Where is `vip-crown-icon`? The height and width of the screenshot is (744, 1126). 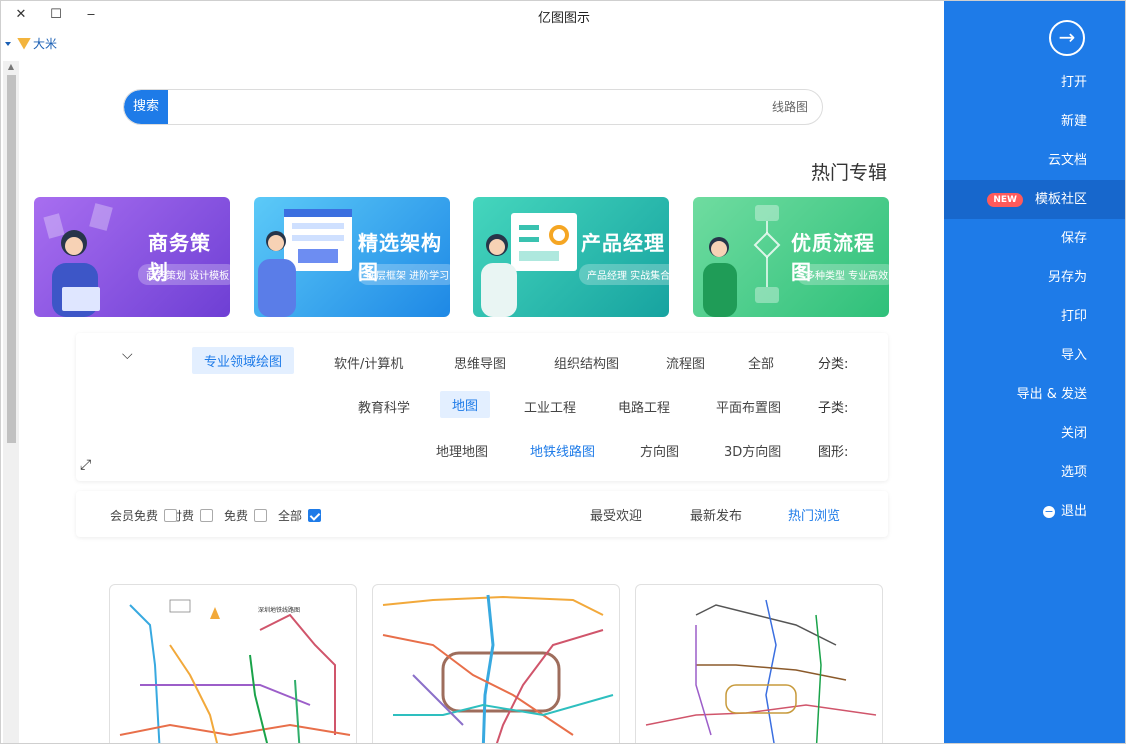
vip-crown-icon is located at coordinates (24, 43).